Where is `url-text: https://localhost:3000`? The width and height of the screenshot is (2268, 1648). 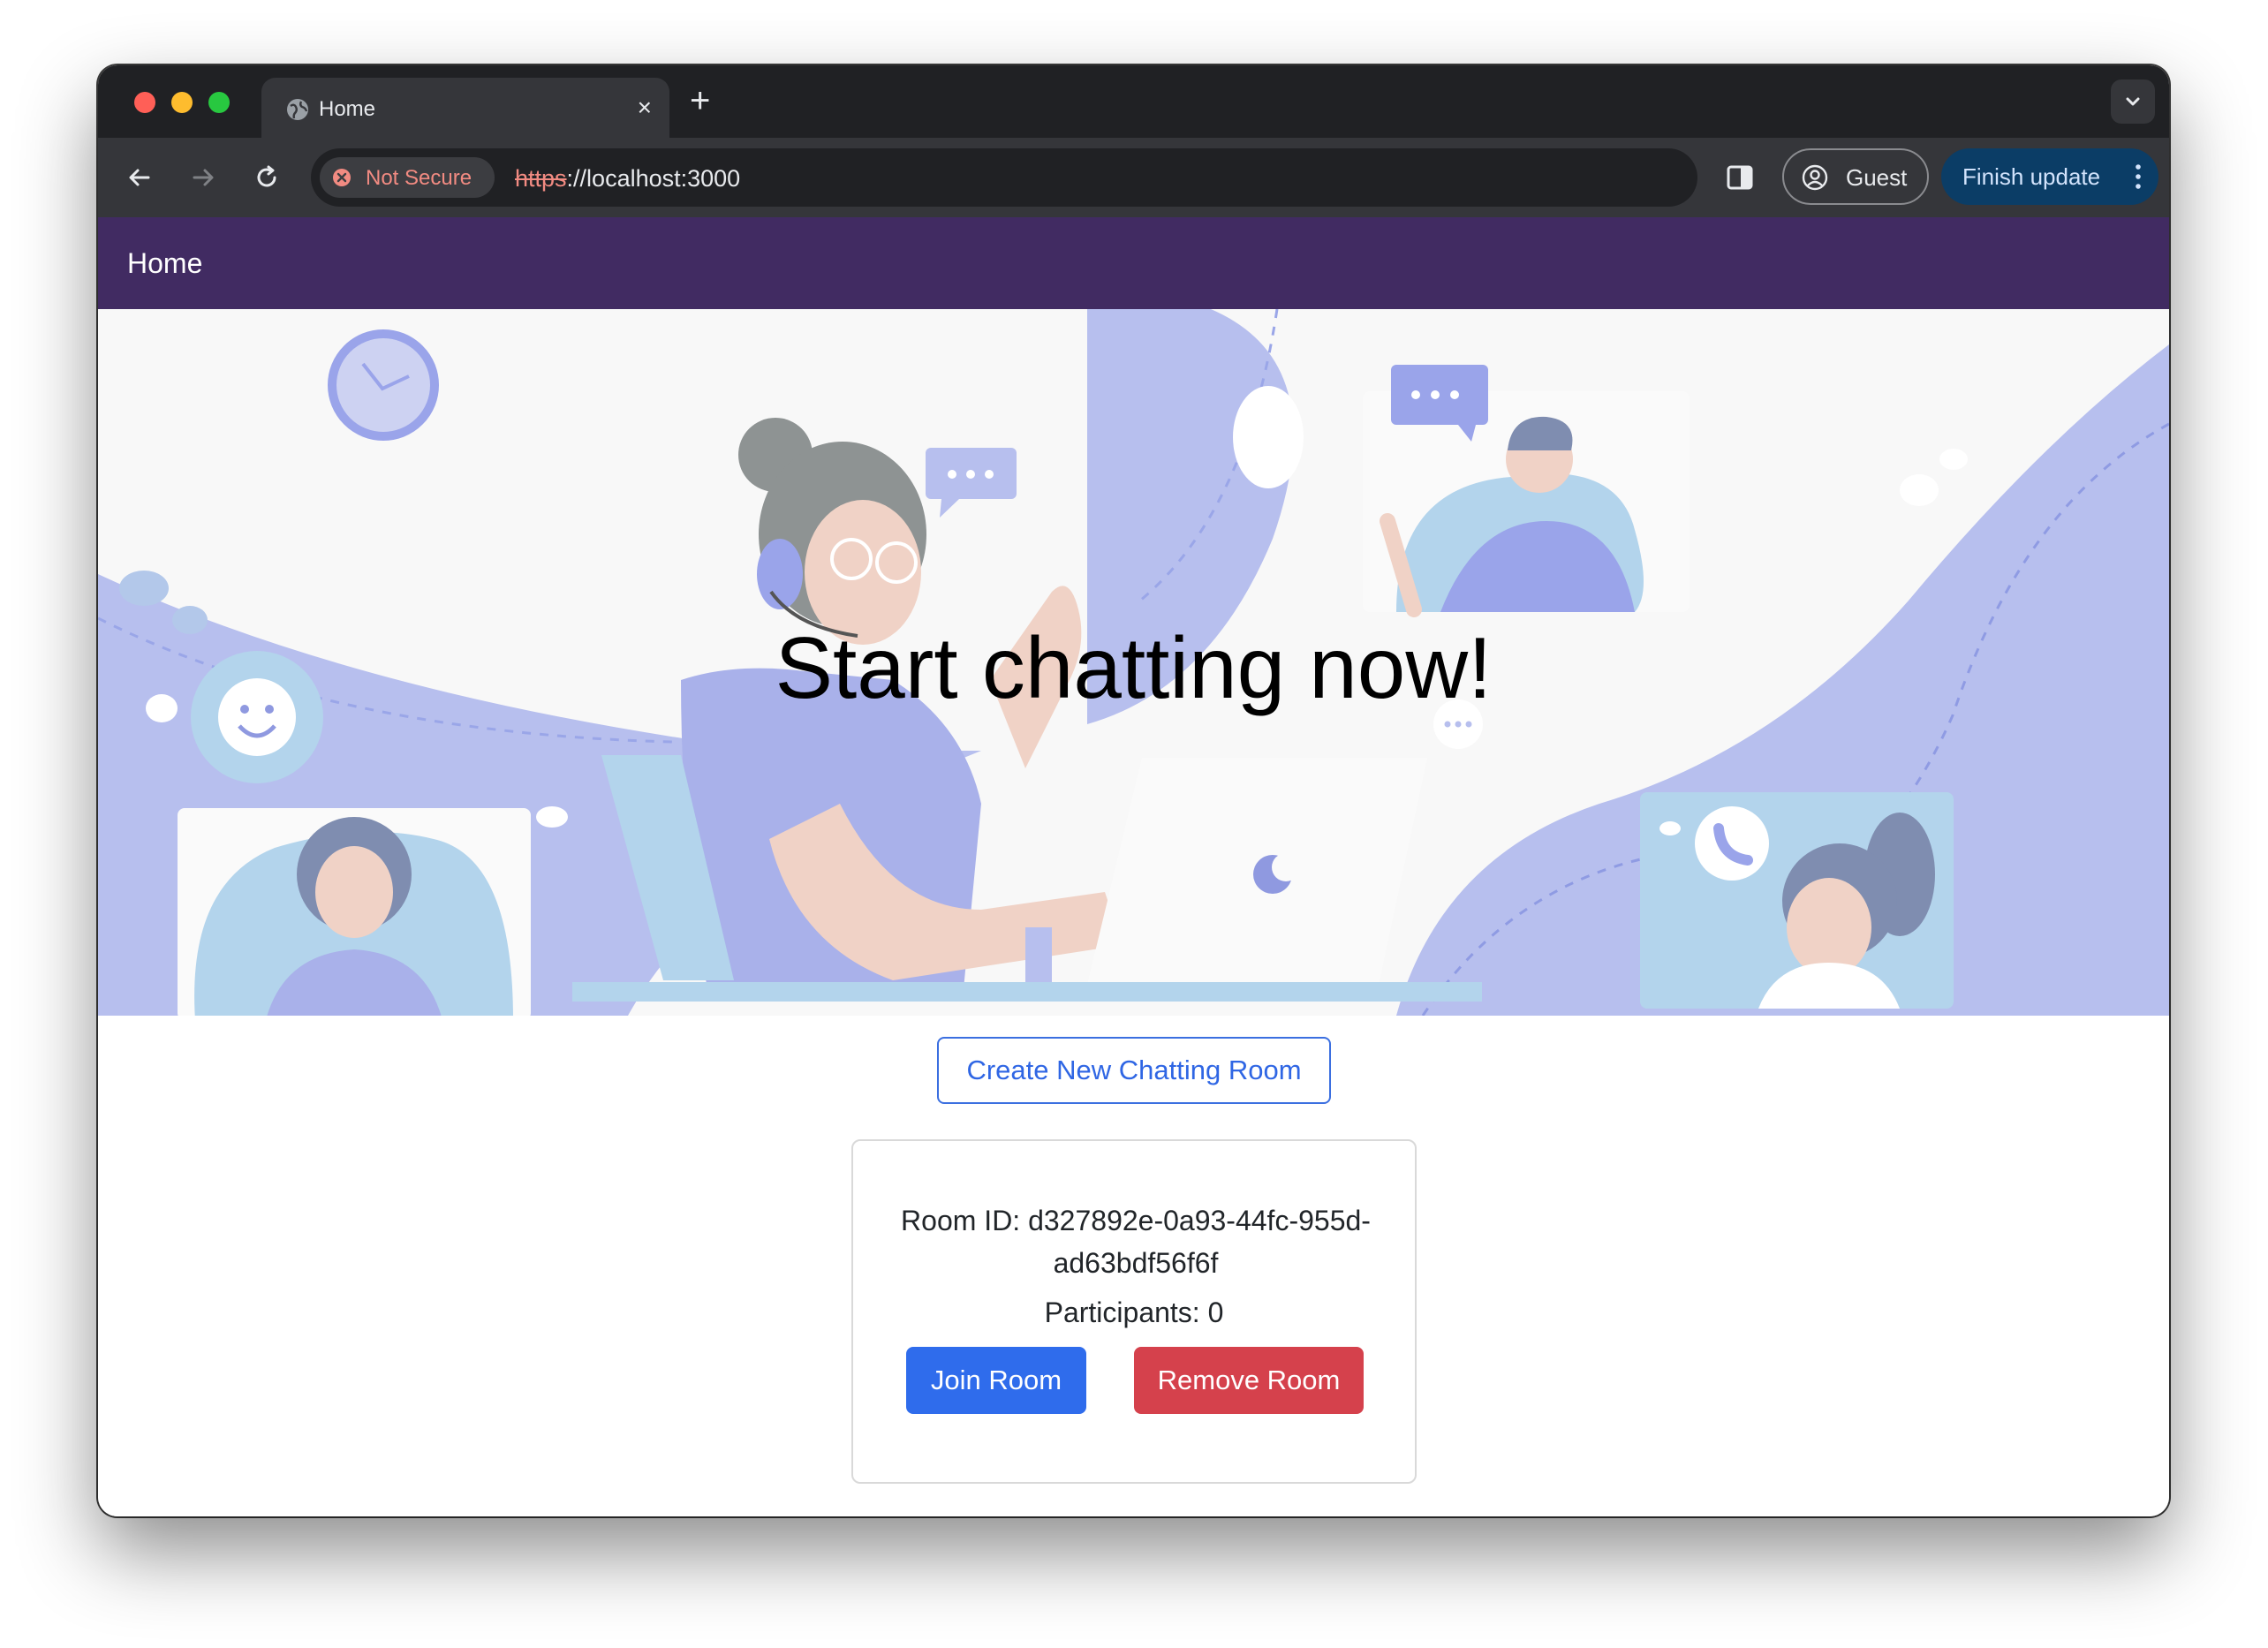 url-text: https://localhost:3000 is located at coordinates (628, 179).